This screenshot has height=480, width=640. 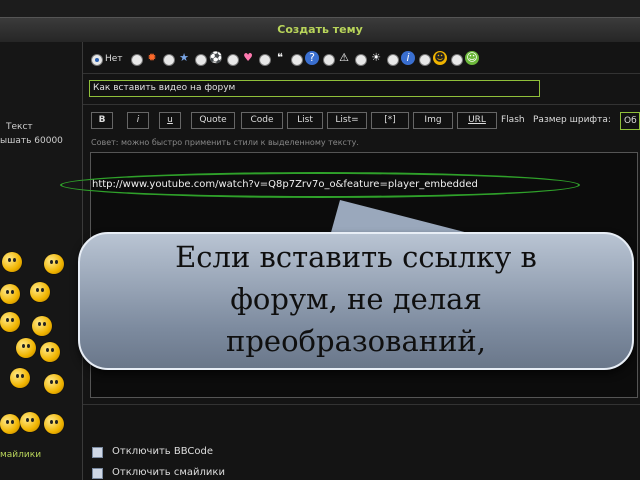 What do you see at coordinates (19, 127) in the screenshot?
I see `sidebar-text-label: Текст` at bounding box center [19, 127].